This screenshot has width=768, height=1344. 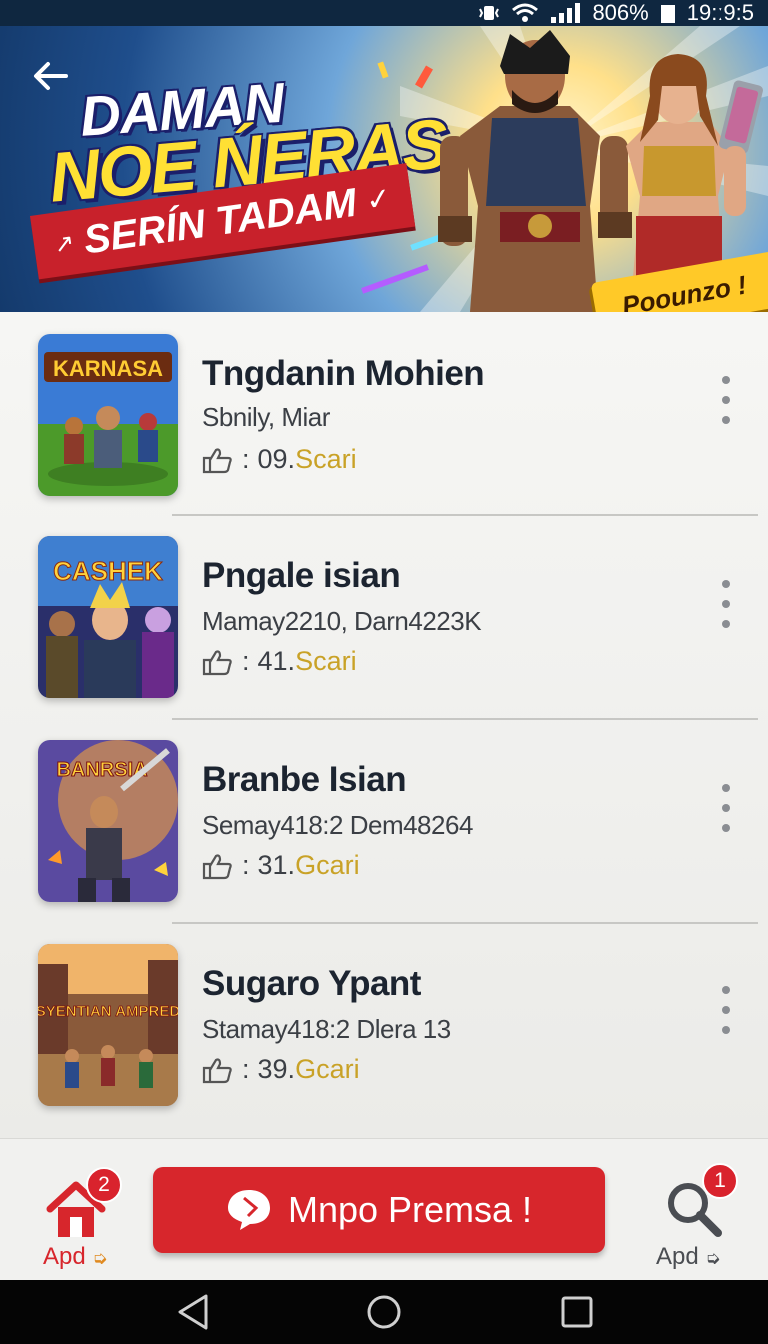 I want to click on battery-percent: 806%, so click(x=620, y=12).